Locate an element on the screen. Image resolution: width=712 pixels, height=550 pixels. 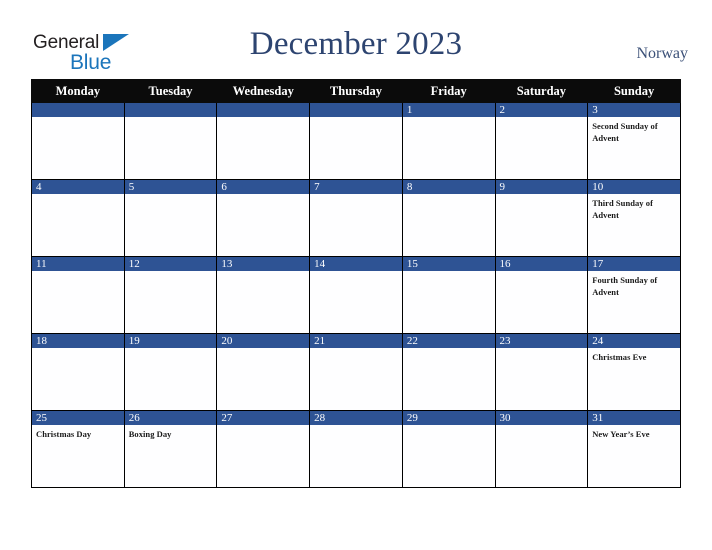
date-number: 27 is located at coordinates (263, 418).